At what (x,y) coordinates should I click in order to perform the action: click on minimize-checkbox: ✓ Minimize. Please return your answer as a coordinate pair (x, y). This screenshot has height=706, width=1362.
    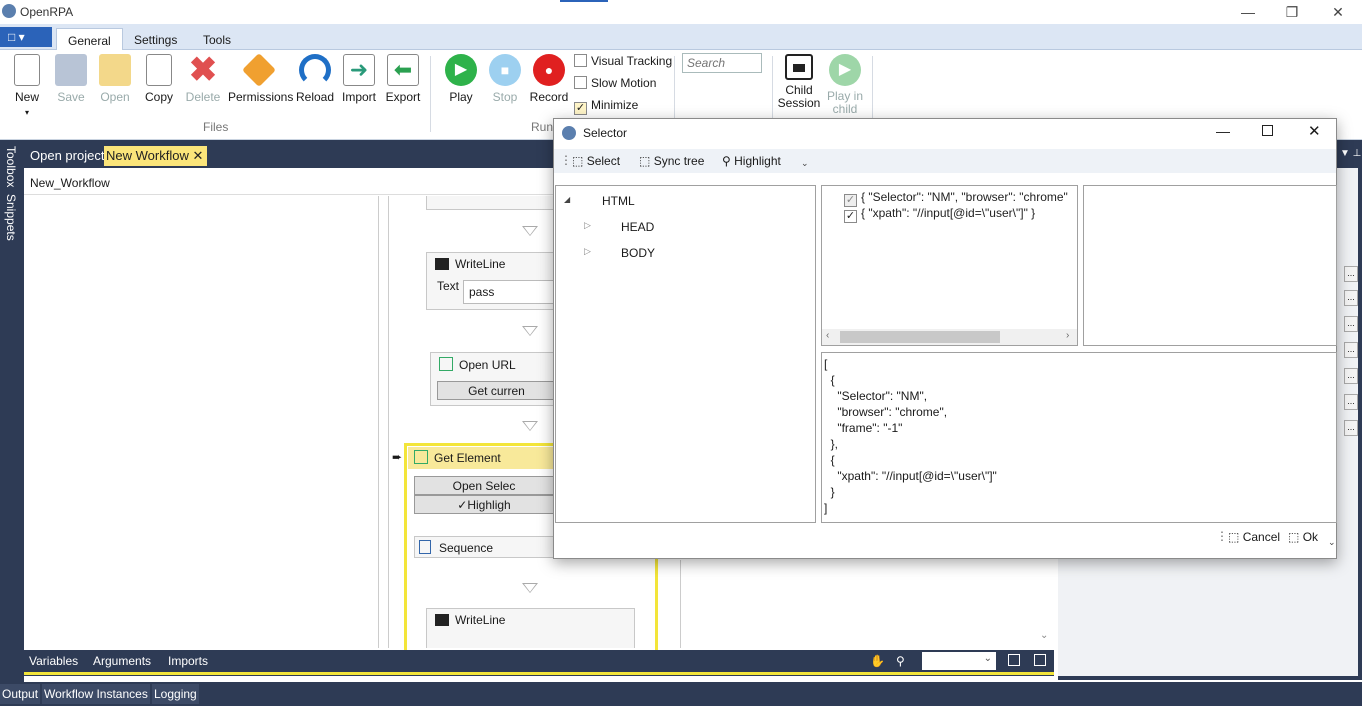
    Looking at the image, I should click on (606, 106).